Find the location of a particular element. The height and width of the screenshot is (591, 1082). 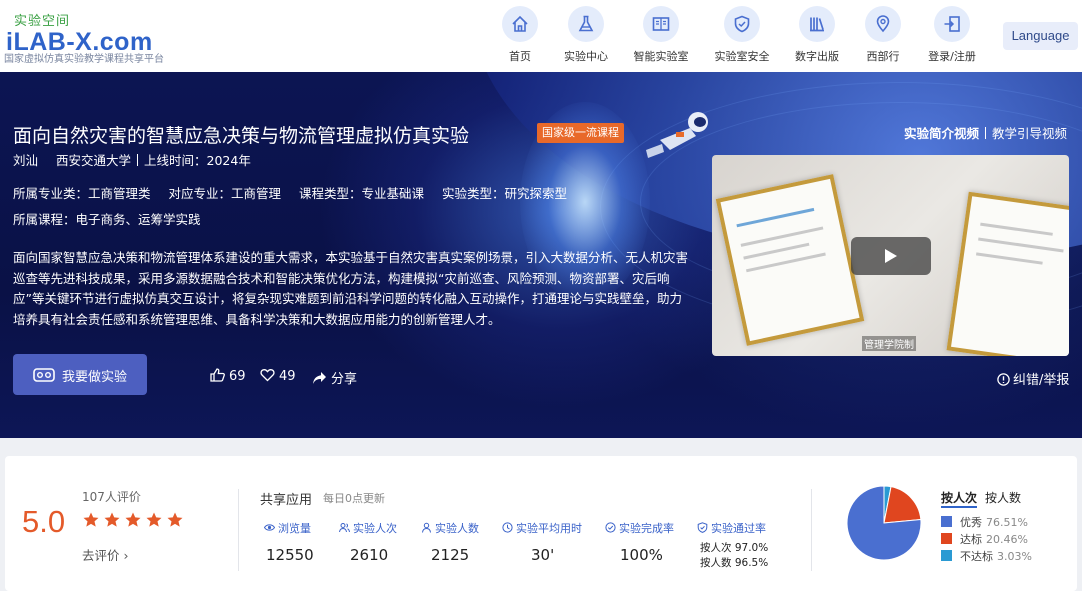

stat-users-value: 2125 is located at coordinates (450, 555).